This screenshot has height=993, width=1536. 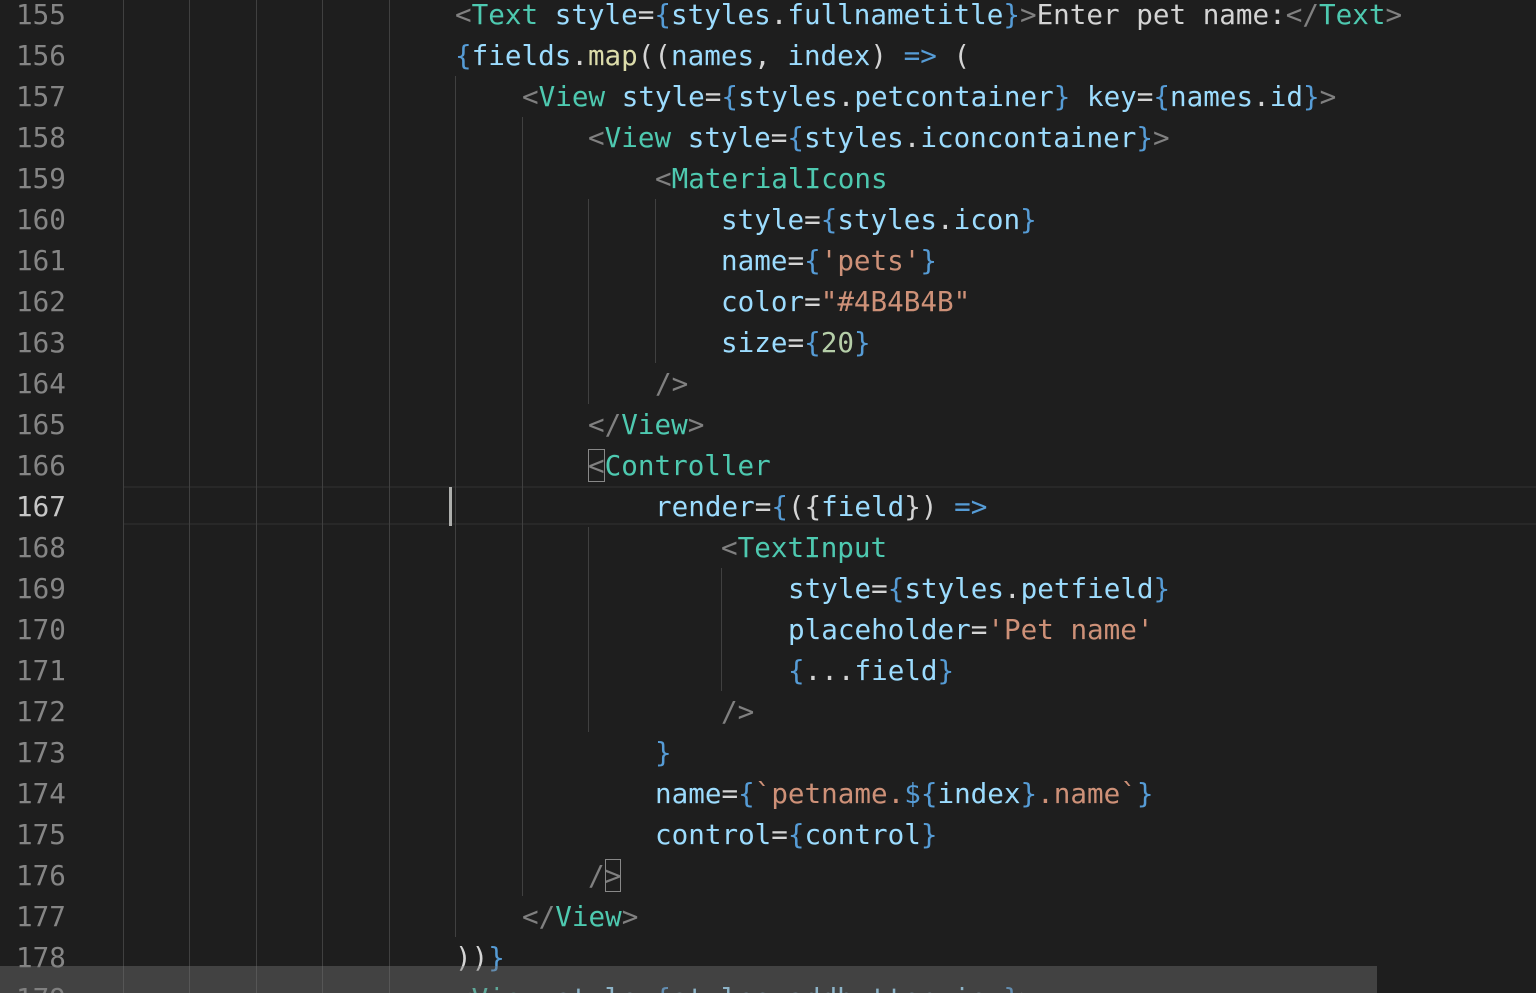 I want to click on line-number-163: 163, so click(x=41, y=342).